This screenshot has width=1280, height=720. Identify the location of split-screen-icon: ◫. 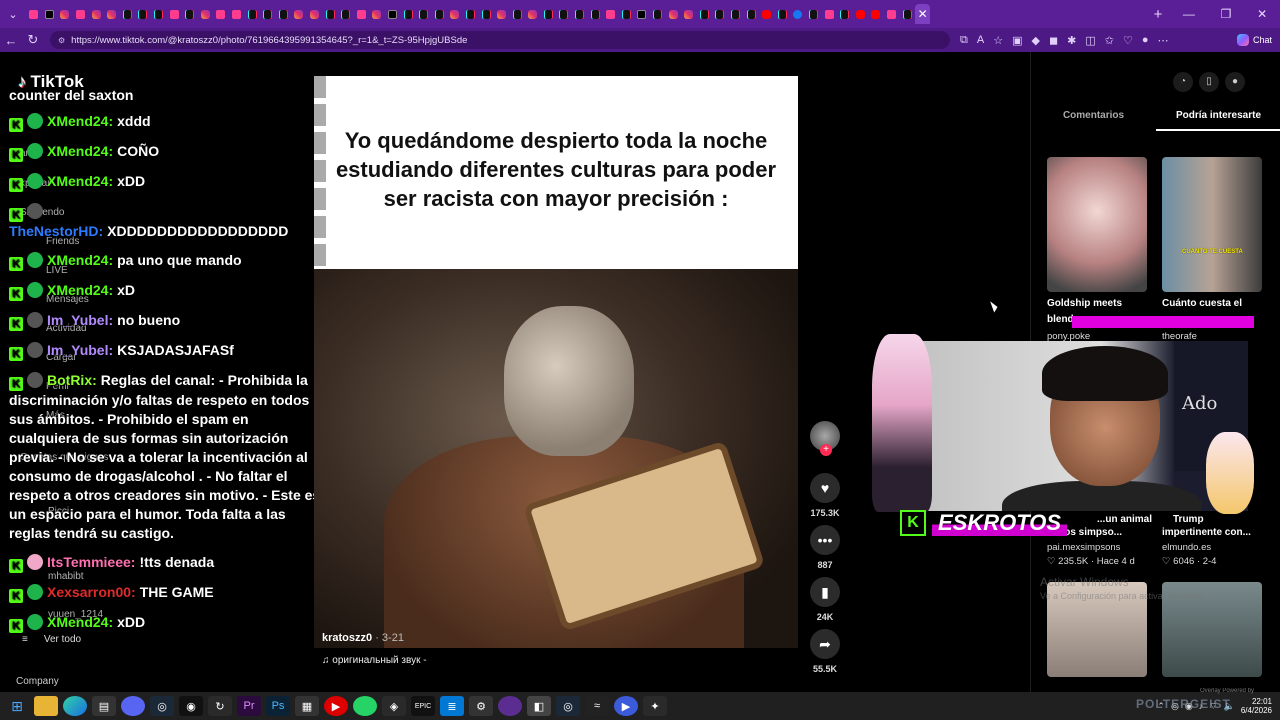
(1090, 40).